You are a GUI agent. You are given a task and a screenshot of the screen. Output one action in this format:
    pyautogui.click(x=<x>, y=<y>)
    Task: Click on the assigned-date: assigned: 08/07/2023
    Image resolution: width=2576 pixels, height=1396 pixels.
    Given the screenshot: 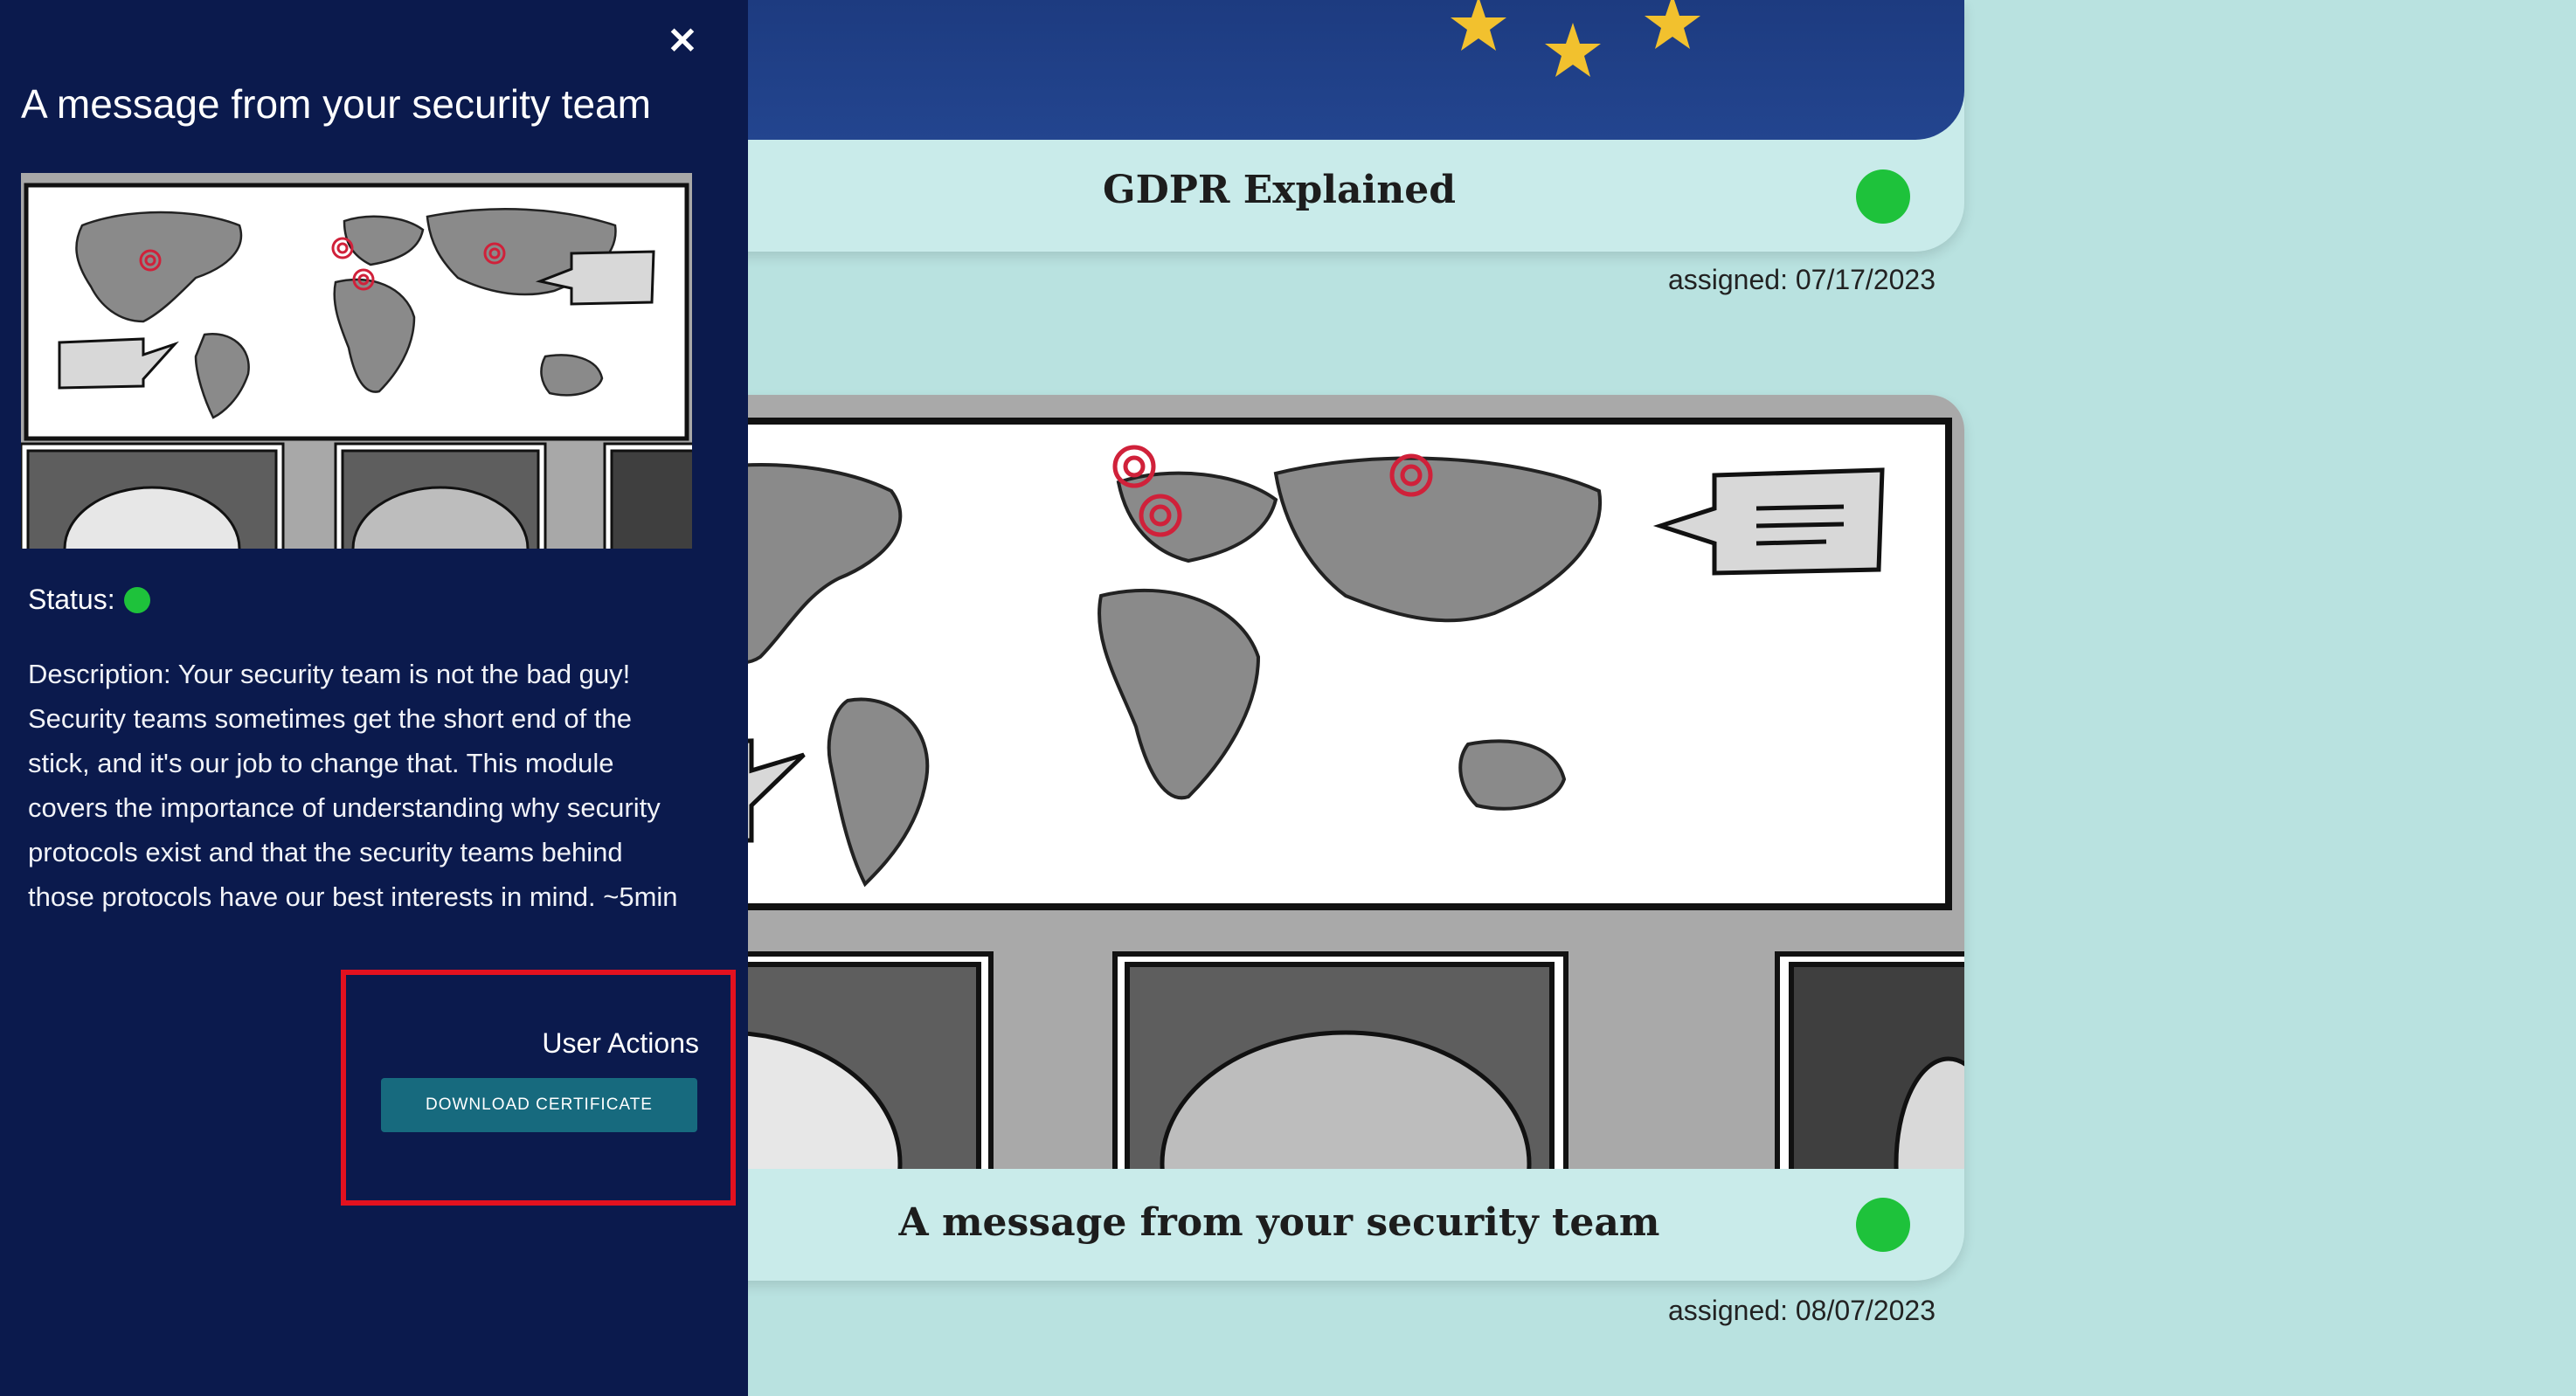 What is the action you would take?
    pyautogui.click(x=1801, y=1310)
    